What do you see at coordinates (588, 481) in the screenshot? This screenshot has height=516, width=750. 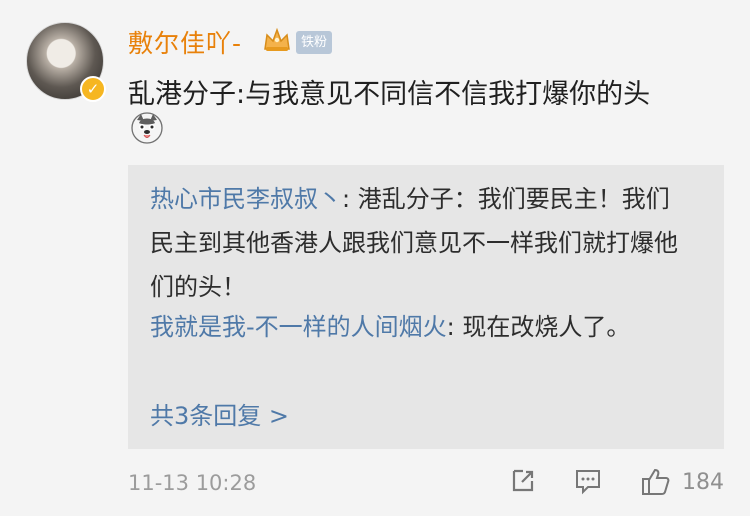 I see `reply-icon` at bounding box center [588, 481].